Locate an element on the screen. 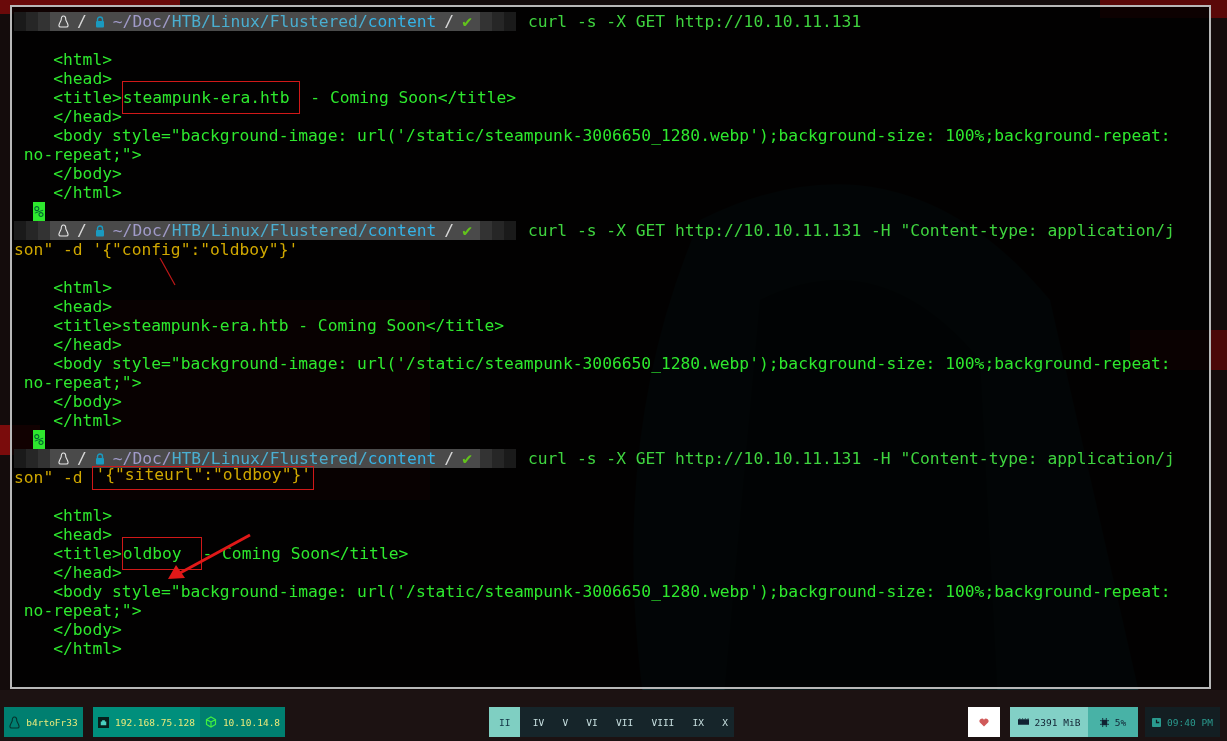 This screenshot has width=1227, height=741. local-ip: 192.168.75.128 is located at coordinates (155, 722).